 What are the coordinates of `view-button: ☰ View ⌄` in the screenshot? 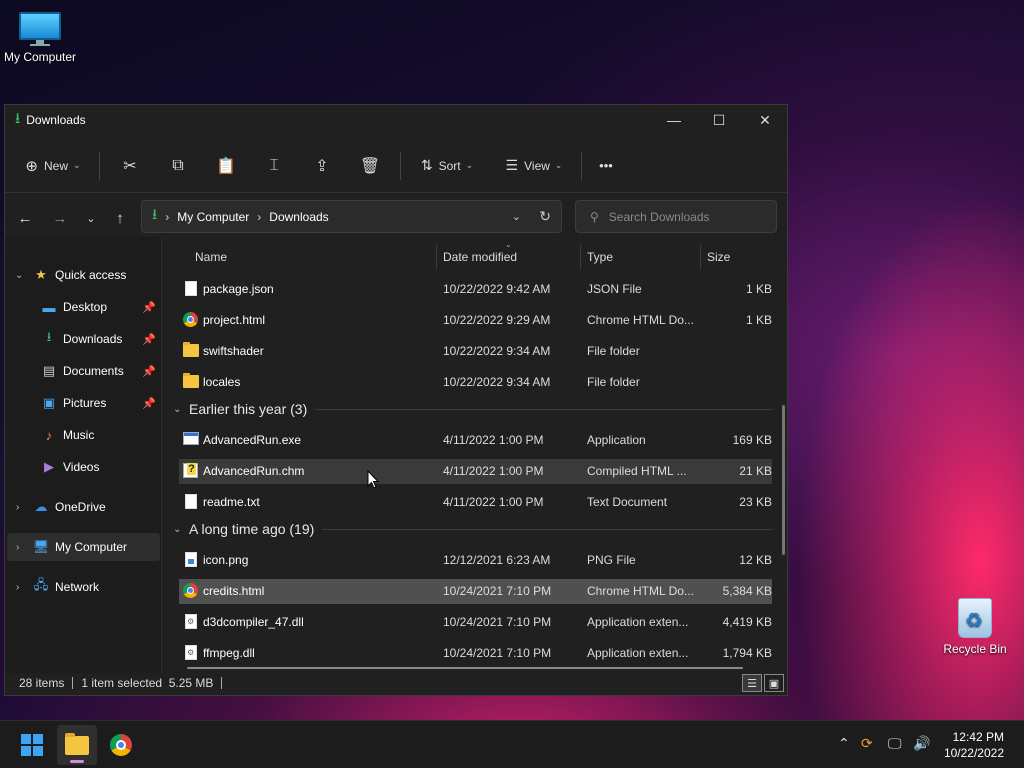 It's located at (534, 166).